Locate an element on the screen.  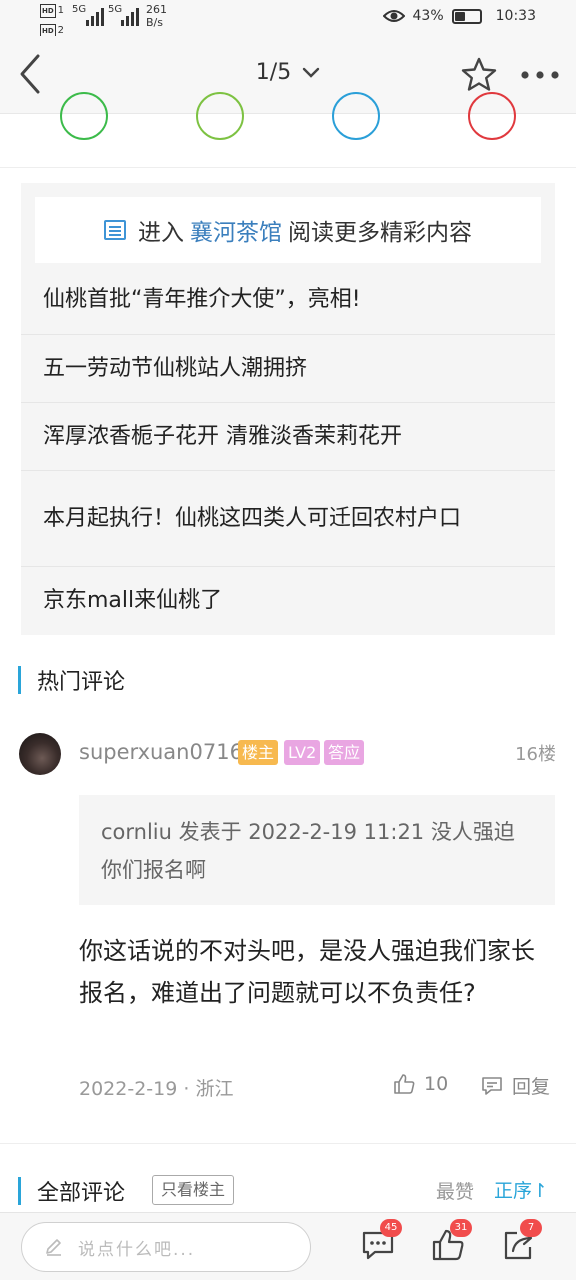
status-bar: HD 1 HD 2 5G 5G 261 B/s 43% 10:33 is located at coordinates (288, 19).